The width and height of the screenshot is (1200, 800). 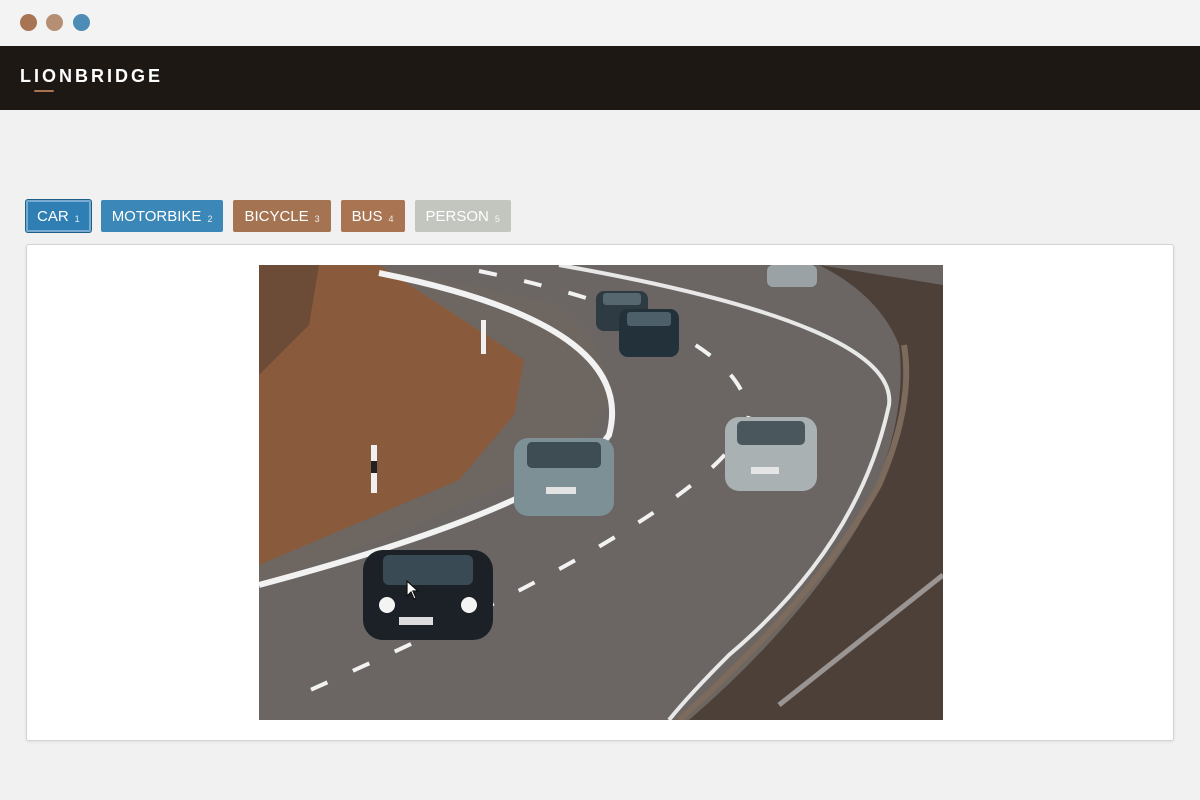 I want to click on tab-bicycle: BICYCLE 3, so click(x=282, y=216).